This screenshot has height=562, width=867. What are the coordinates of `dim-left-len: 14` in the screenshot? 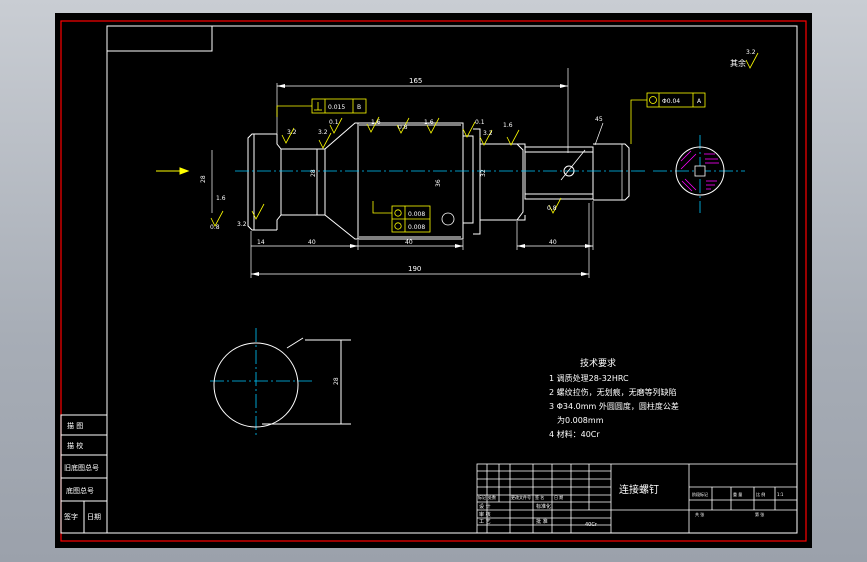 It's located at (261, 242).